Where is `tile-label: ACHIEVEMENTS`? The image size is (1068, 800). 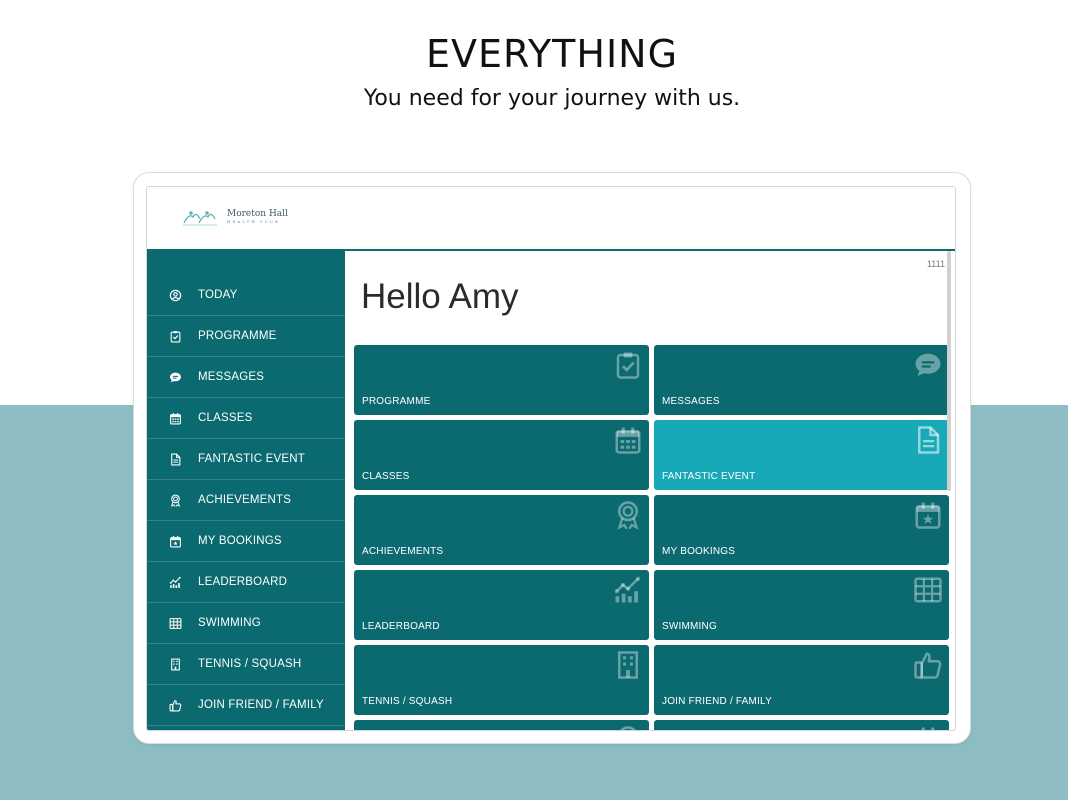
tile-label: ACHIEVEMENTS is located at coordinates (403, 551).